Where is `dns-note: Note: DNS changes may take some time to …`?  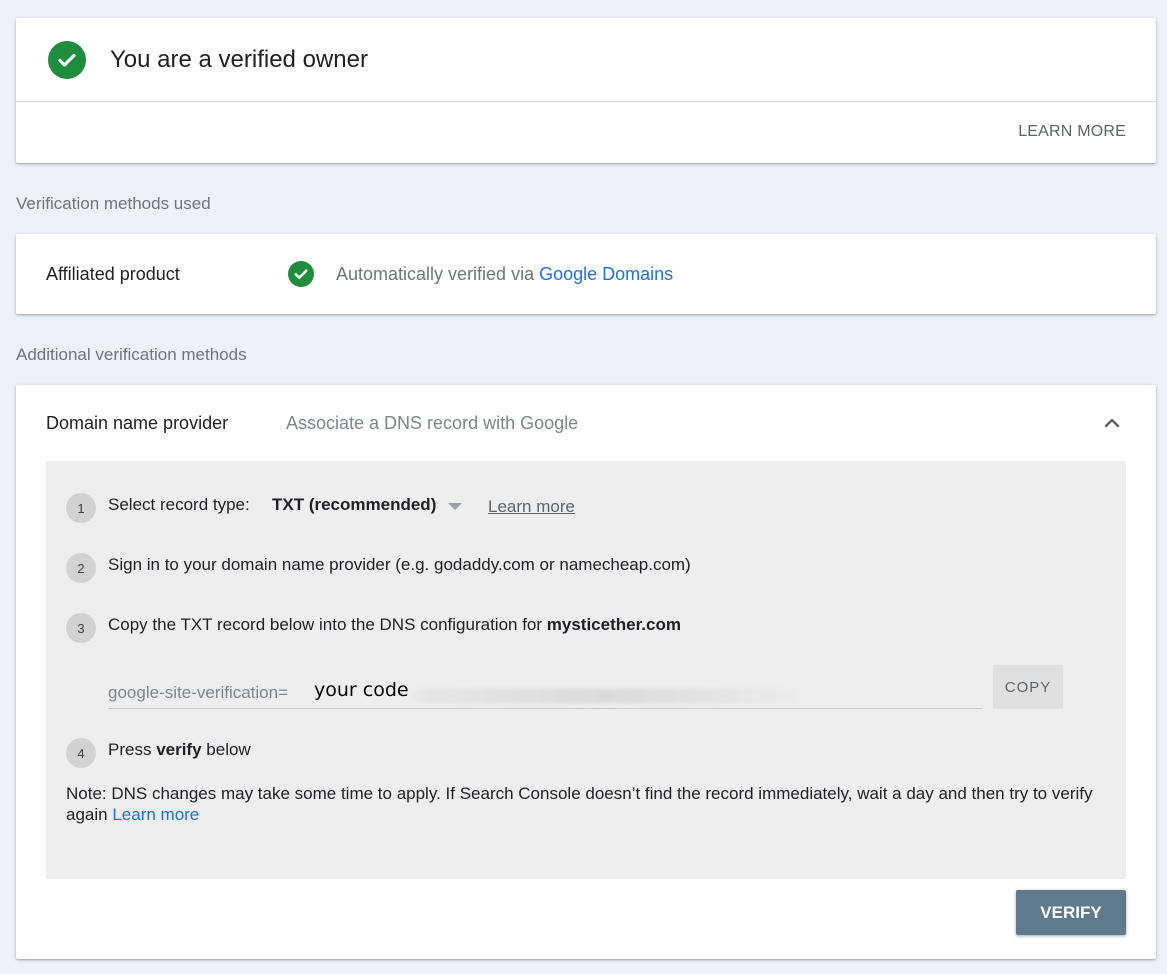
dns-note: Note: DNS changes may take some time to … is located at coordinates (586, 804).